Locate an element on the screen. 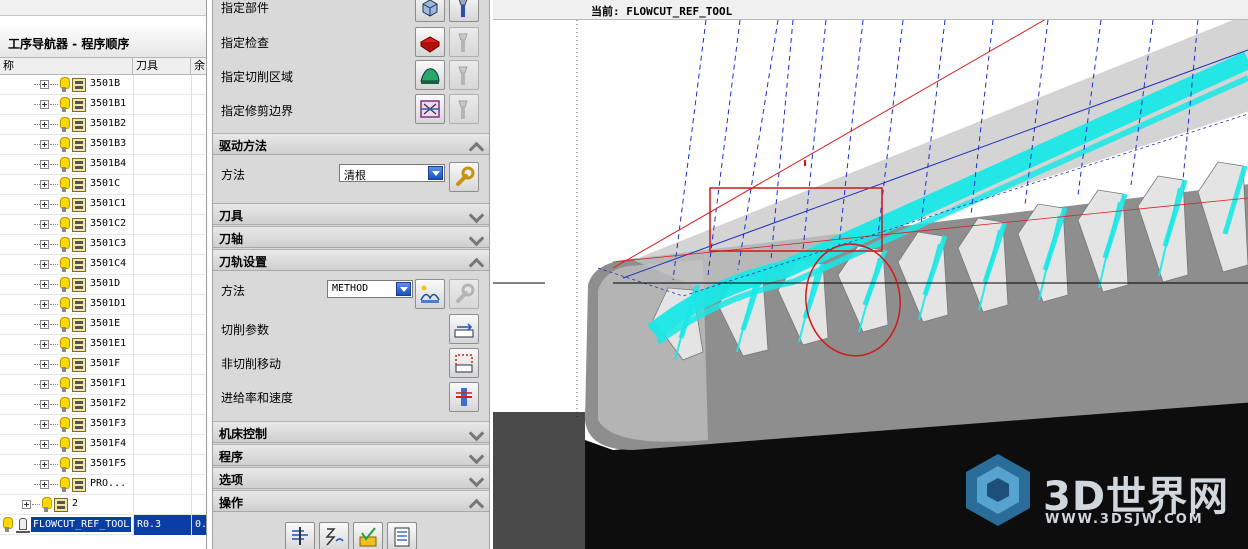  tree-row: 3501F5 is located at coordinates (103, 465).